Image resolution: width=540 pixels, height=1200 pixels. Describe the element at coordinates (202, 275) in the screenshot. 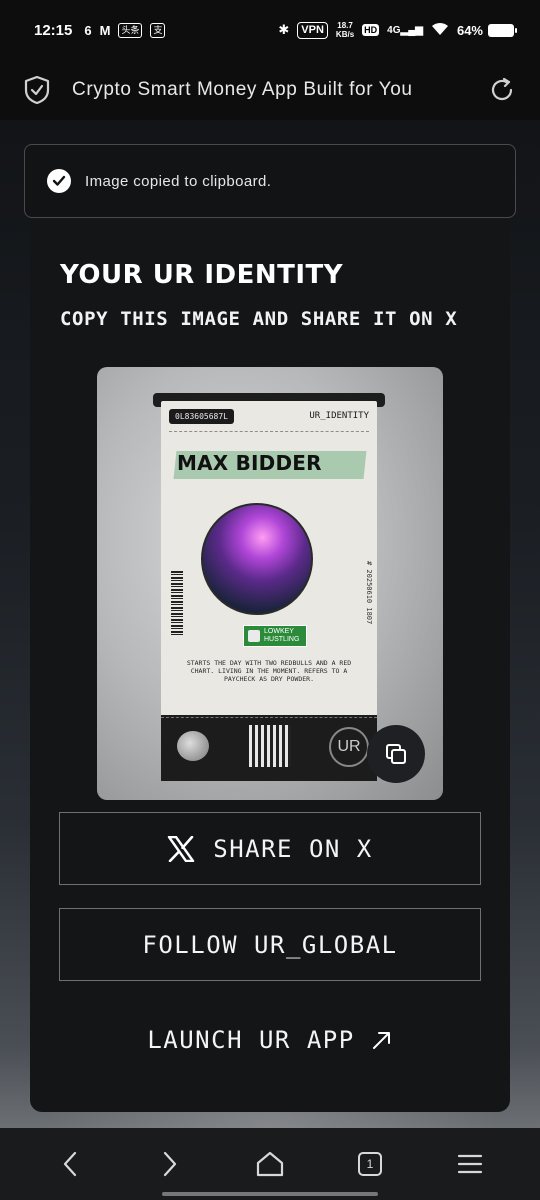

I see `modal-title: YOUR UR IDENTITY` at that location.